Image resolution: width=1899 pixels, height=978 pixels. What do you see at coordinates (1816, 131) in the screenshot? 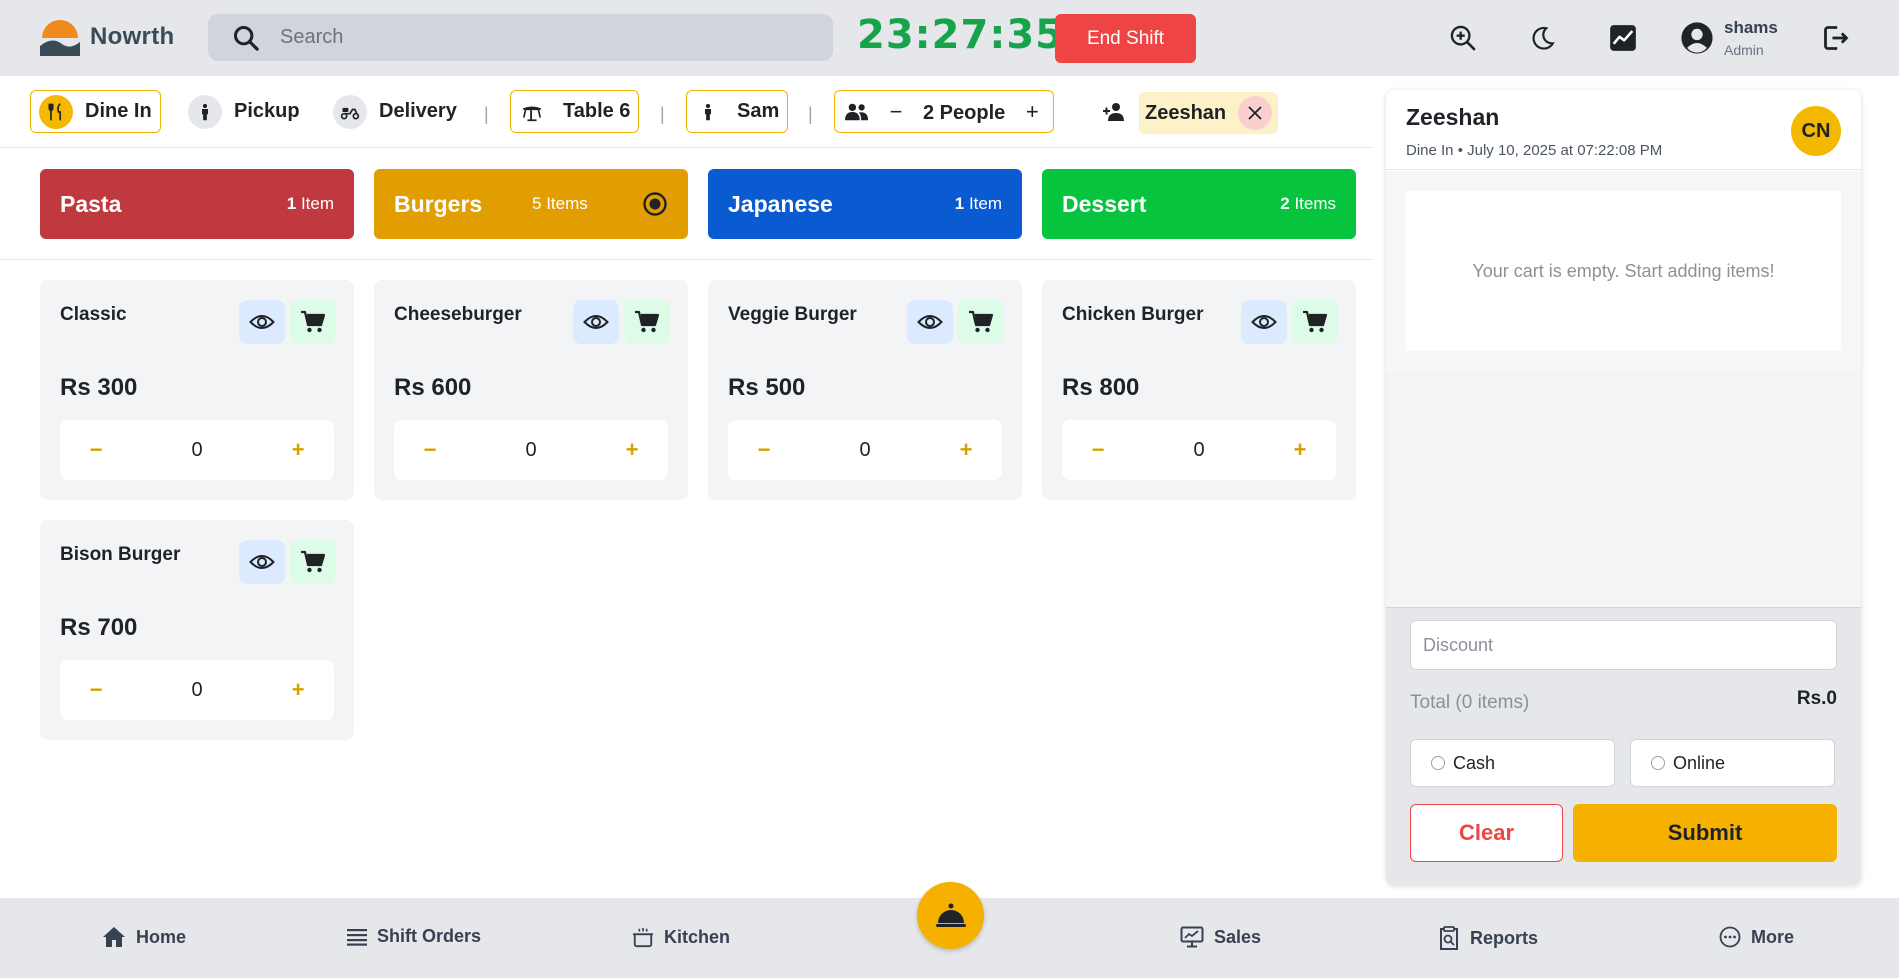
I see `avatar: CN` at bounding box center [1816, 131].